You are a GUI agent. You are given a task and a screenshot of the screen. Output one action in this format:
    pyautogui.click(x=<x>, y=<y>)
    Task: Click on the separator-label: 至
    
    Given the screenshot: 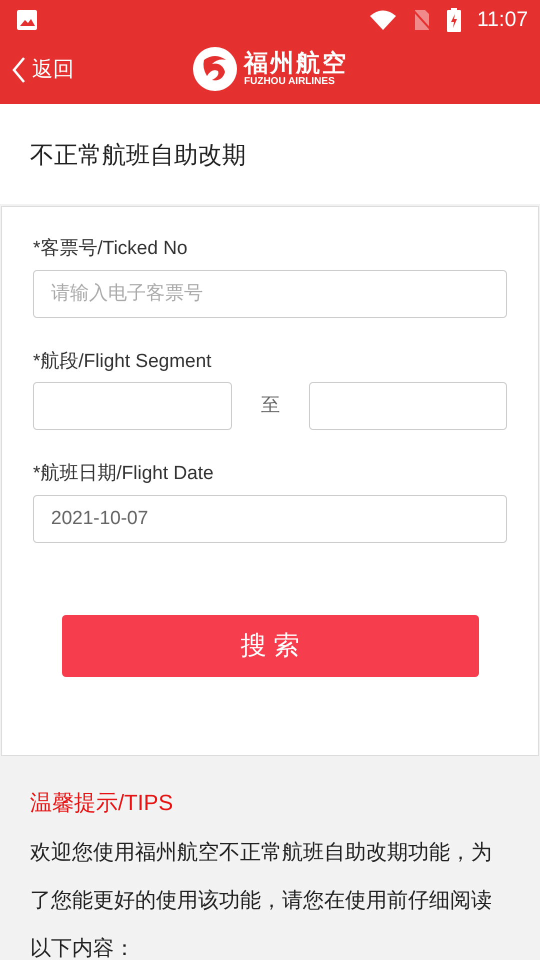 What is the action you would take?
    pyautogui.click(x=270, y=406)
    